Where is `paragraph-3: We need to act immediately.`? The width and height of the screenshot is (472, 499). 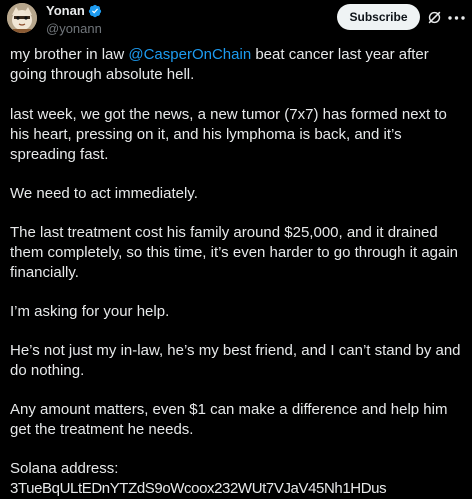
paragraph-3: We need to act immediately. is located at coordinates (104, 193).